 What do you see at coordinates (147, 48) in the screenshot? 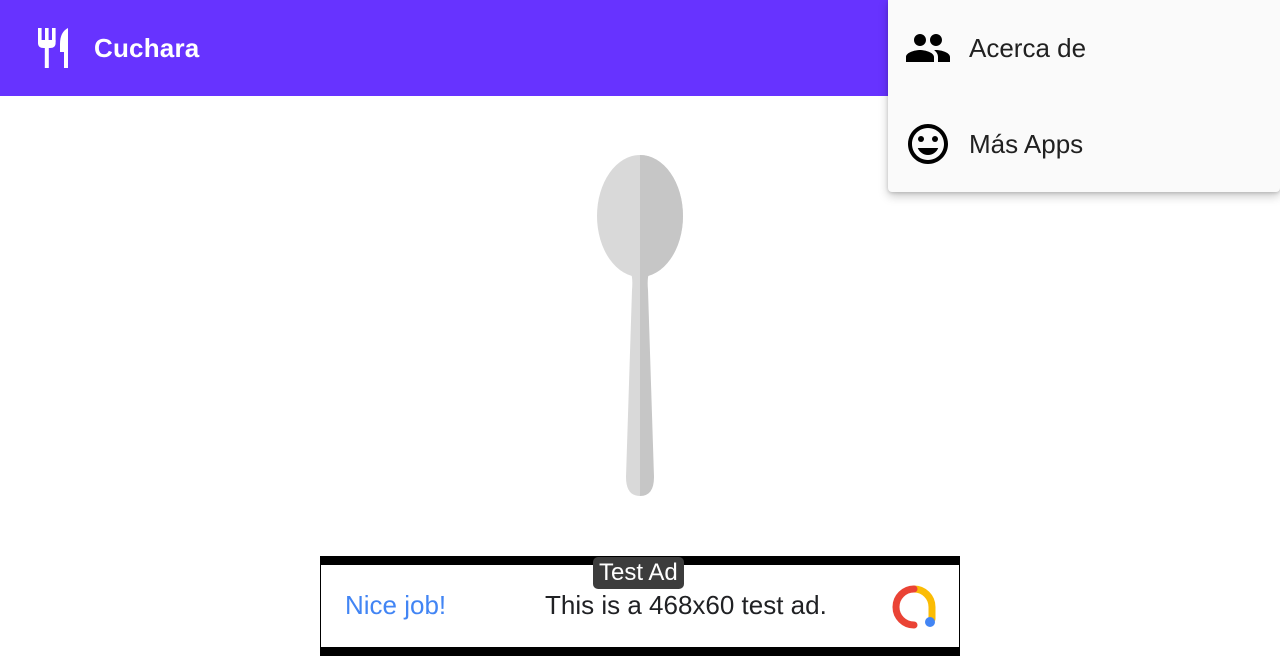
I see `app-title: Cuchara` at bounding box center [147, 48].